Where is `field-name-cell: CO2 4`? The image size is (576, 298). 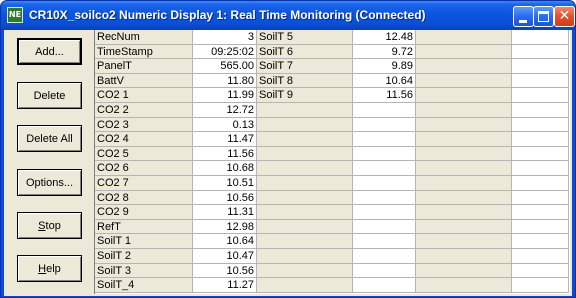
field-name-cell: CO2 4 is located at coordinates (144, 139).